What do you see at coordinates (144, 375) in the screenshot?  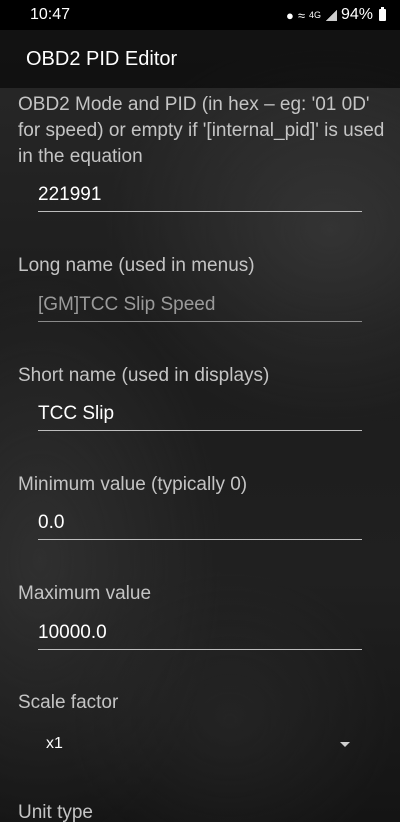 I see `short-name-label: Short name (used in displays)` at bounding box center [144, 375].